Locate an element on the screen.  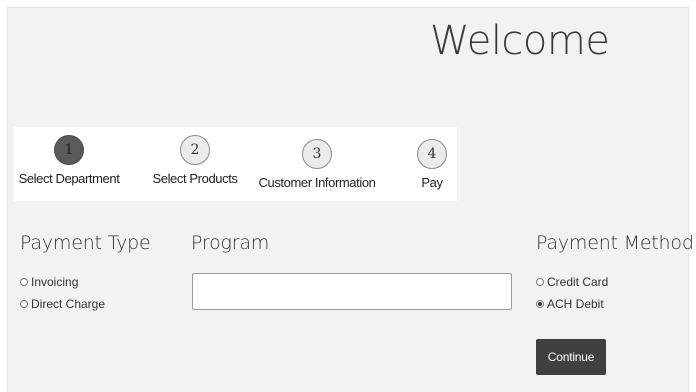
step-select-department: 1 Select Department is located at coordinates (69, 156).